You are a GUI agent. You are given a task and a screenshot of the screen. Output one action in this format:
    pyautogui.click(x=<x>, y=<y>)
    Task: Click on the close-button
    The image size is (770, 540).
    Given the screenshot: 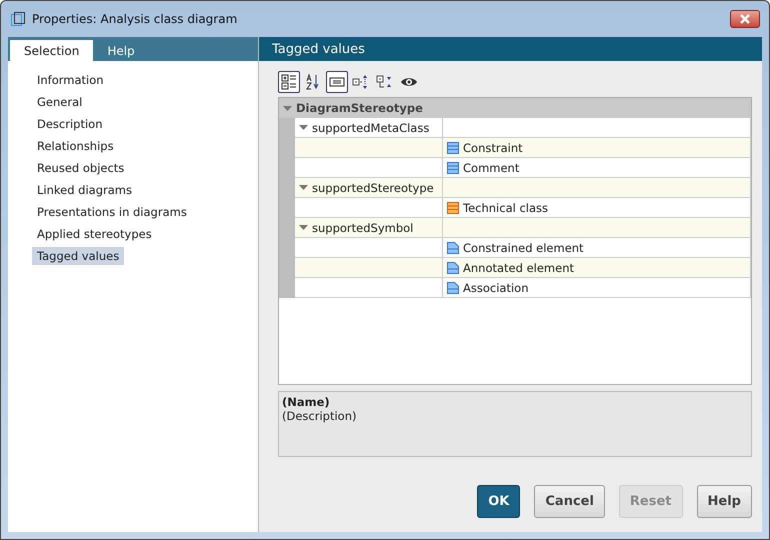 What is the action you would take?
    pyautogui.click(x=745, y=19)
    